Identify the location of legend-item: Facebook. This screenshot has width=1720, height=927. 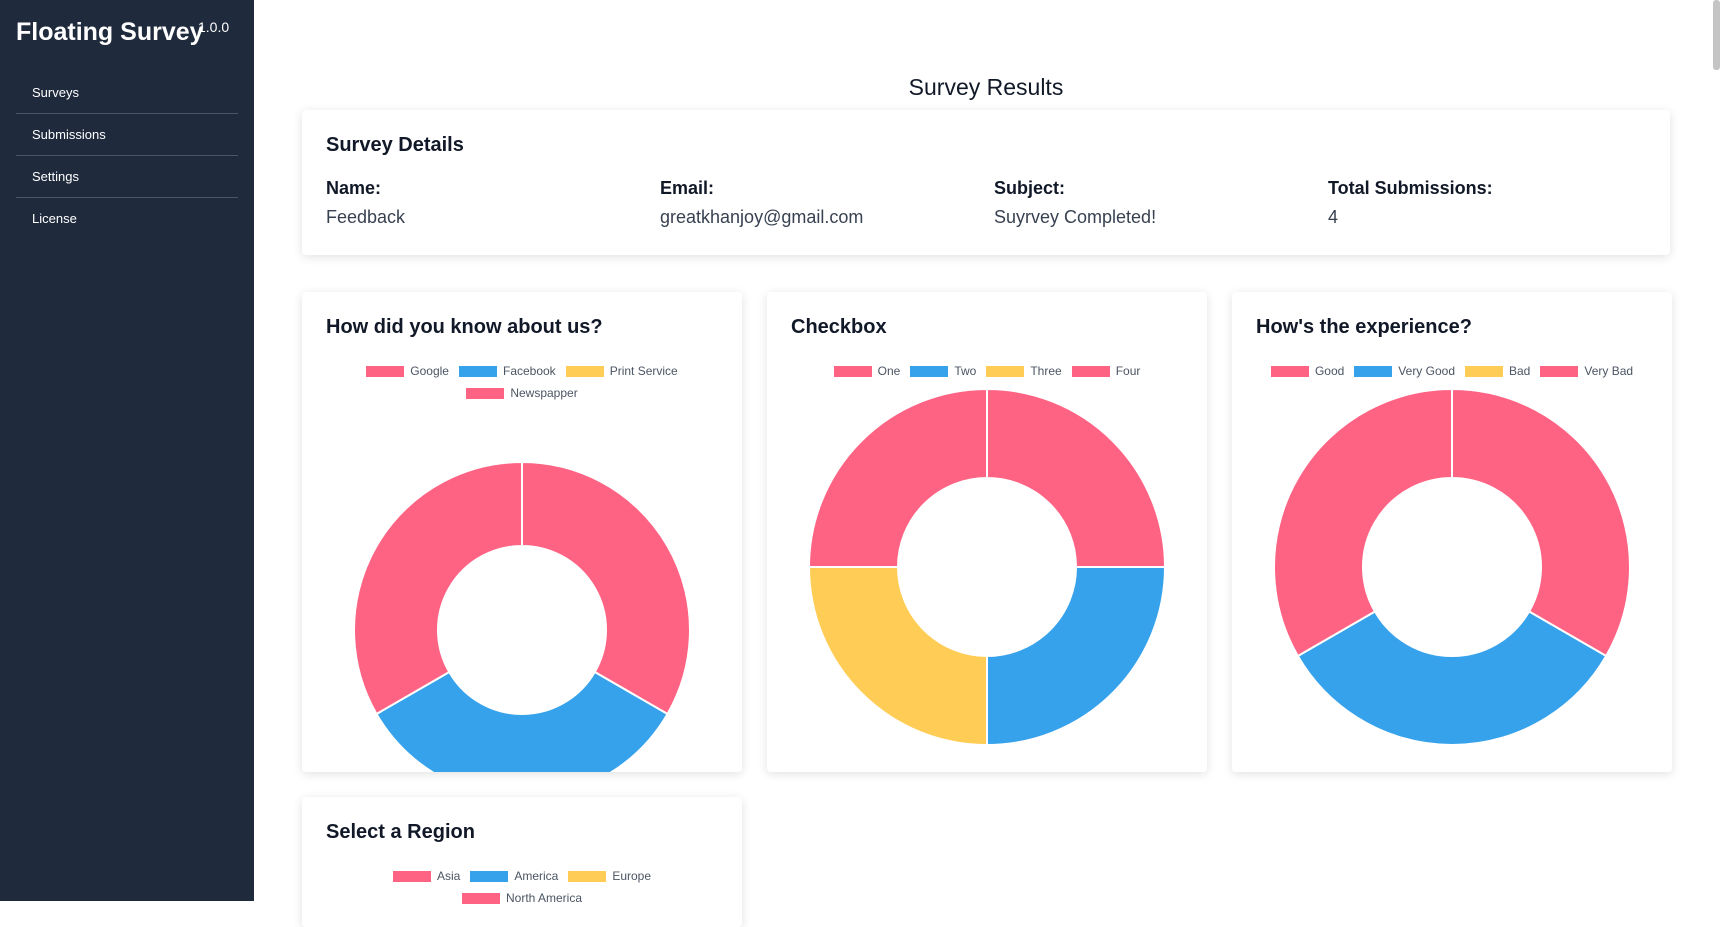
(507, 371).